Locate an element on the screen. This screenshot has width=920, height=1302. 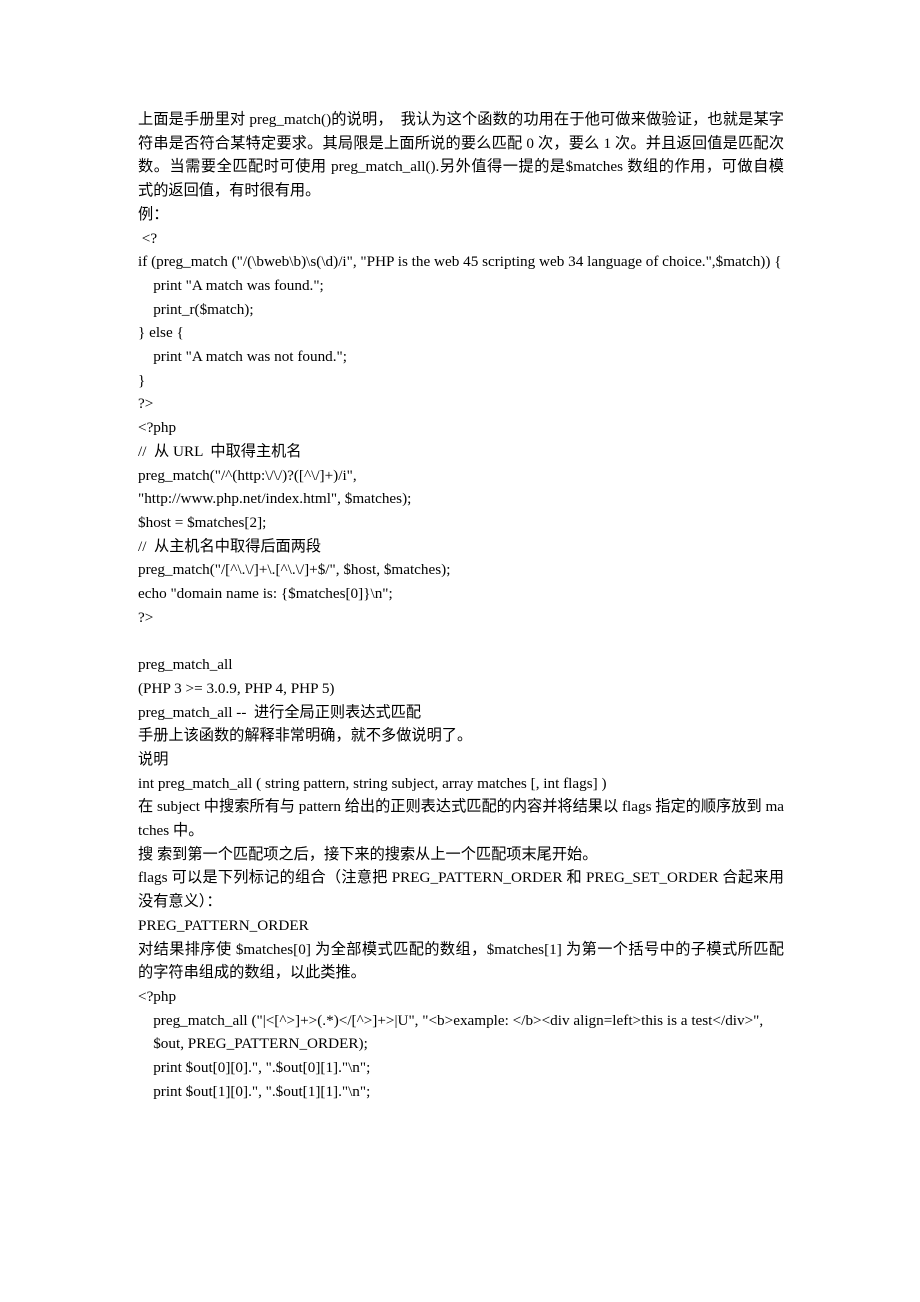
code-line-print-out-1: print $out[1][0].", ".$out[1][1]."\n"; is located at coordinates (254, 1091).